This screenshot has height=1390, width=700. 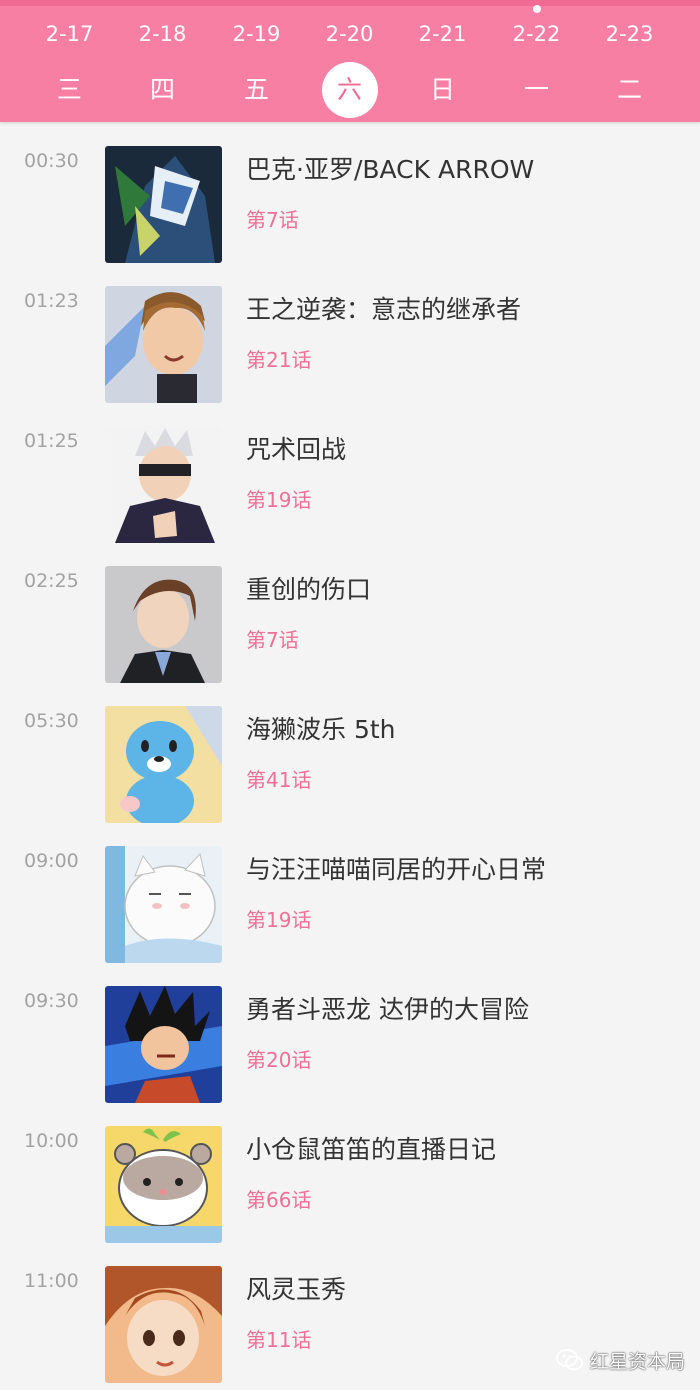 I want to click on airtime-label: 00:30, so click(x=51, y=161).